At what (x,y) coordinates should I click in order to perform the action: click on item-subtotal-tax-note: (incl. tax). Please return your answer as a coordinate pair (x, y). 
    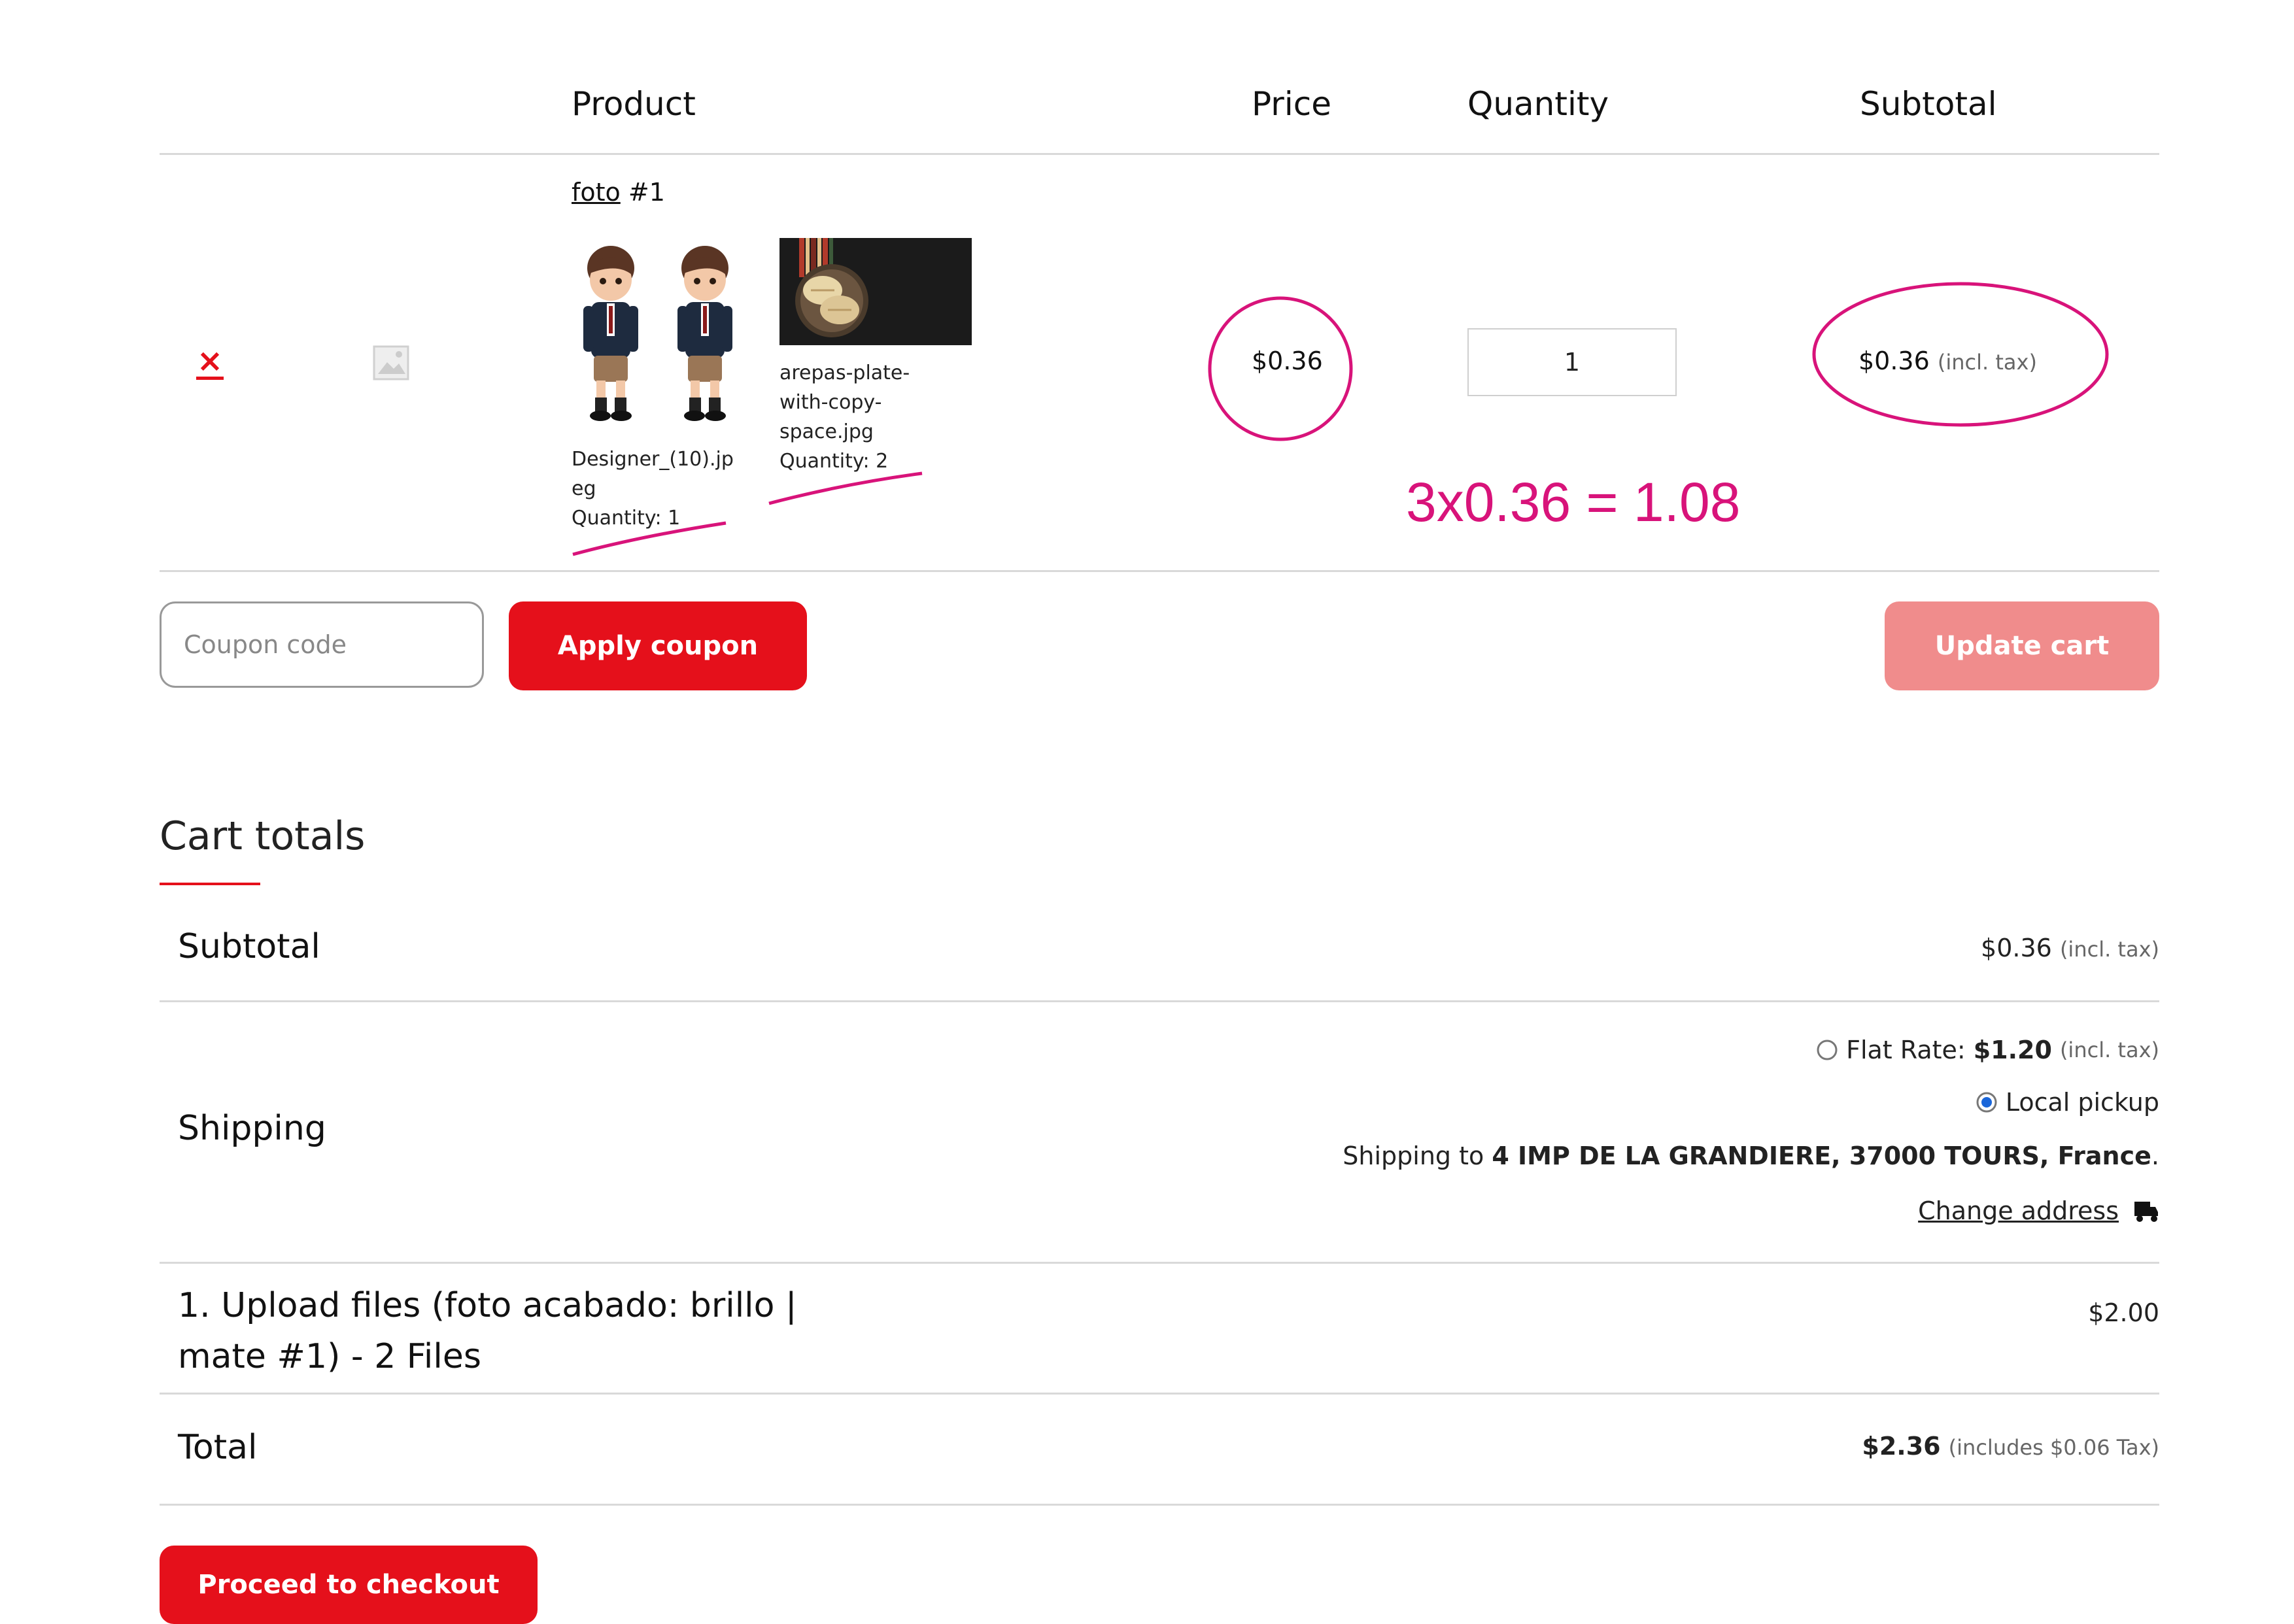
    Looking at the image, I should click on (1987, 362).